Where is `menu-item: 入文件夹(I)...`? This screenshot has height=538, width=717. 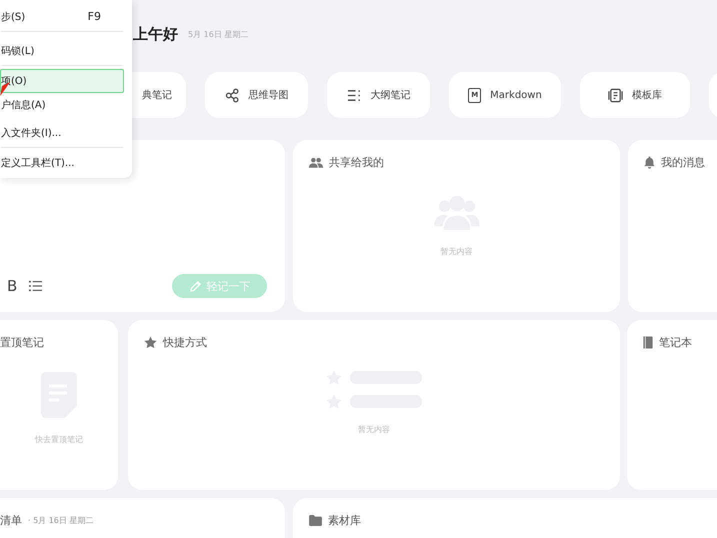
menu-item: 入文件夹(I)... is located at coordinates (62, 132).